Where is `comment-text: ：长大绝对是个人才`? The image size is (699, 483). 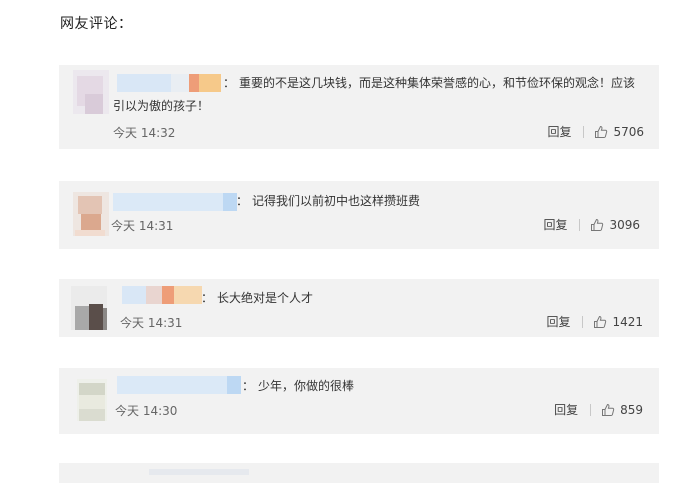 comment-text: ：长大绝对是个人才 is located at coordinates (257, 298).